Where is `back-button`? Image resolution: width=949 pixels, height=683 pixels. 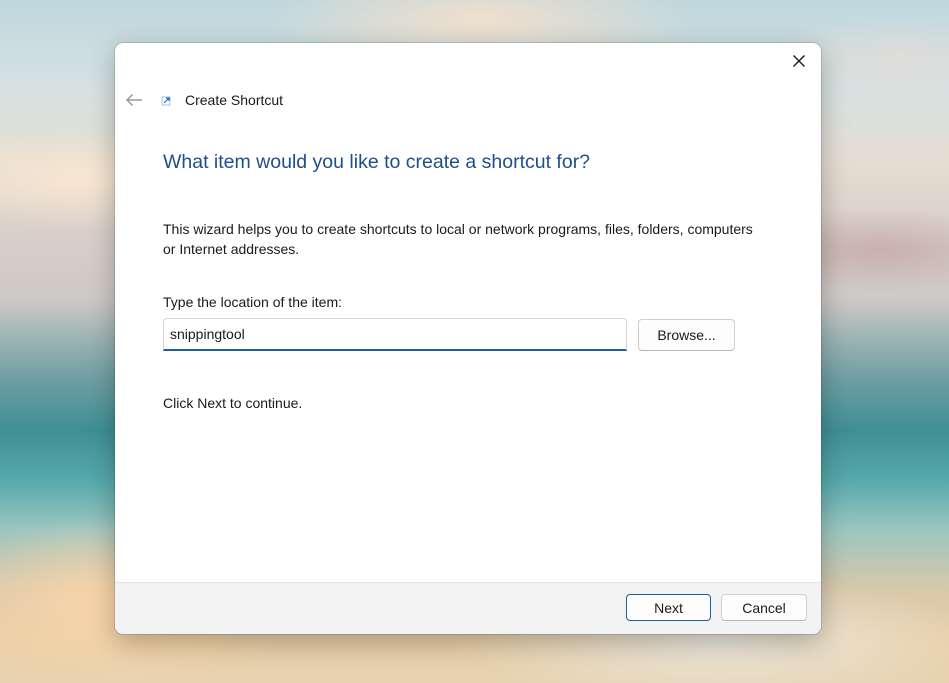 back-button is located at coordinates (134, 100).